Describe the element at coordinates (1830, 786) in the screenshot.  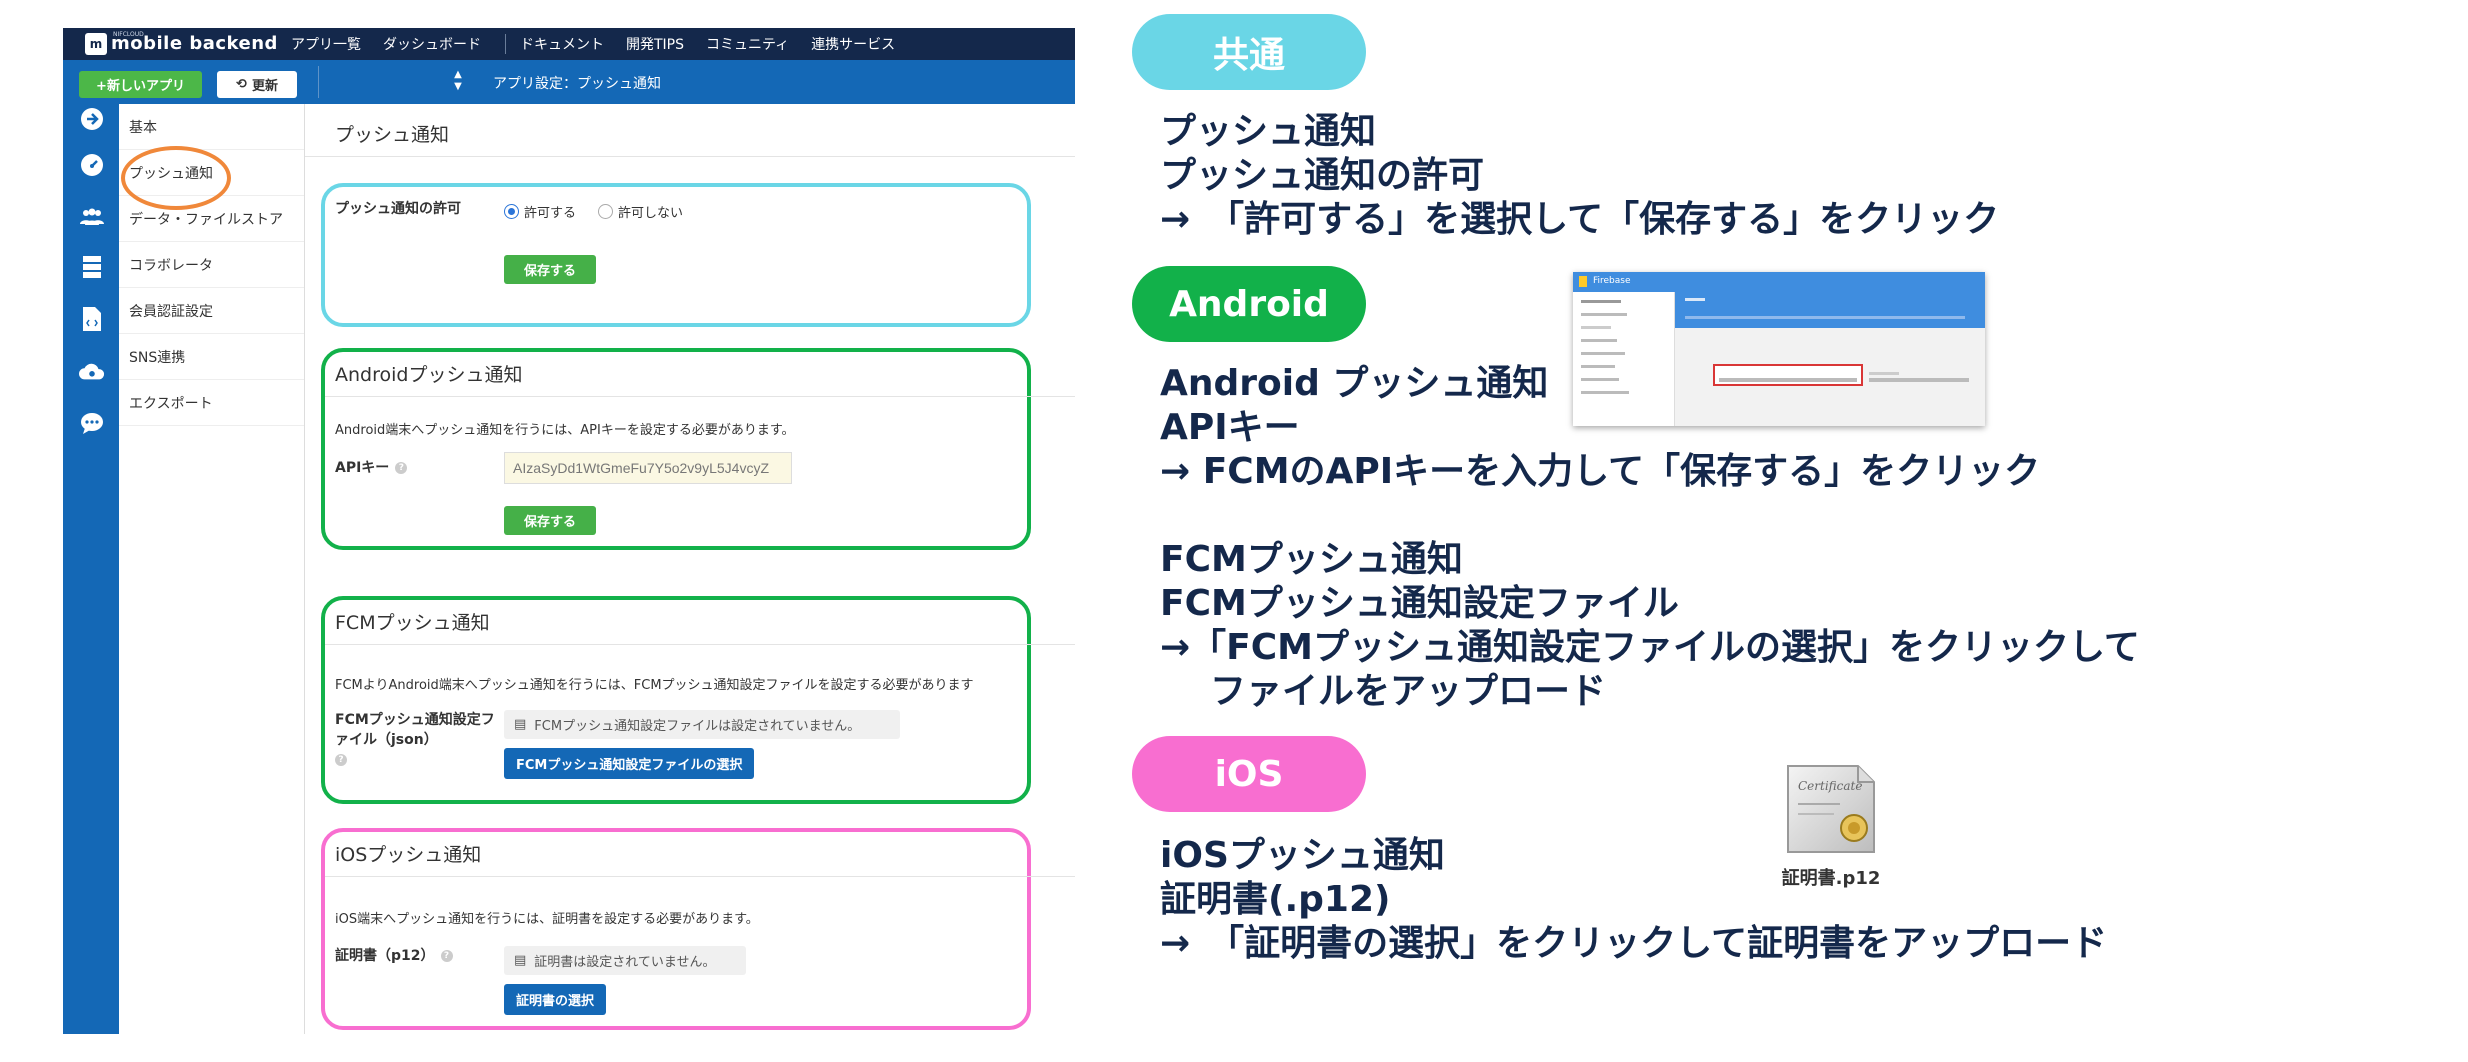
I see `cert-script-text: Certificate` at that location.